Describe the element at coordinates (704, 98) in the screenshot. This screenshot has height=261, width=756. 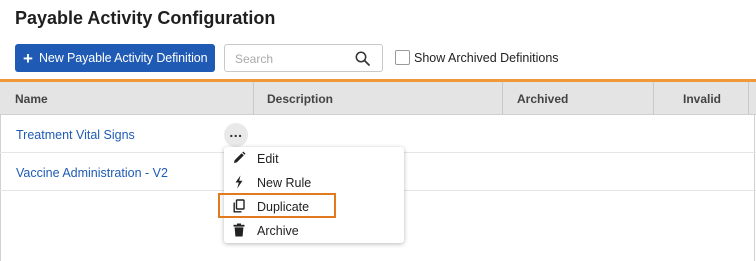
I see `column-header-invalid: Invalid` at that location.